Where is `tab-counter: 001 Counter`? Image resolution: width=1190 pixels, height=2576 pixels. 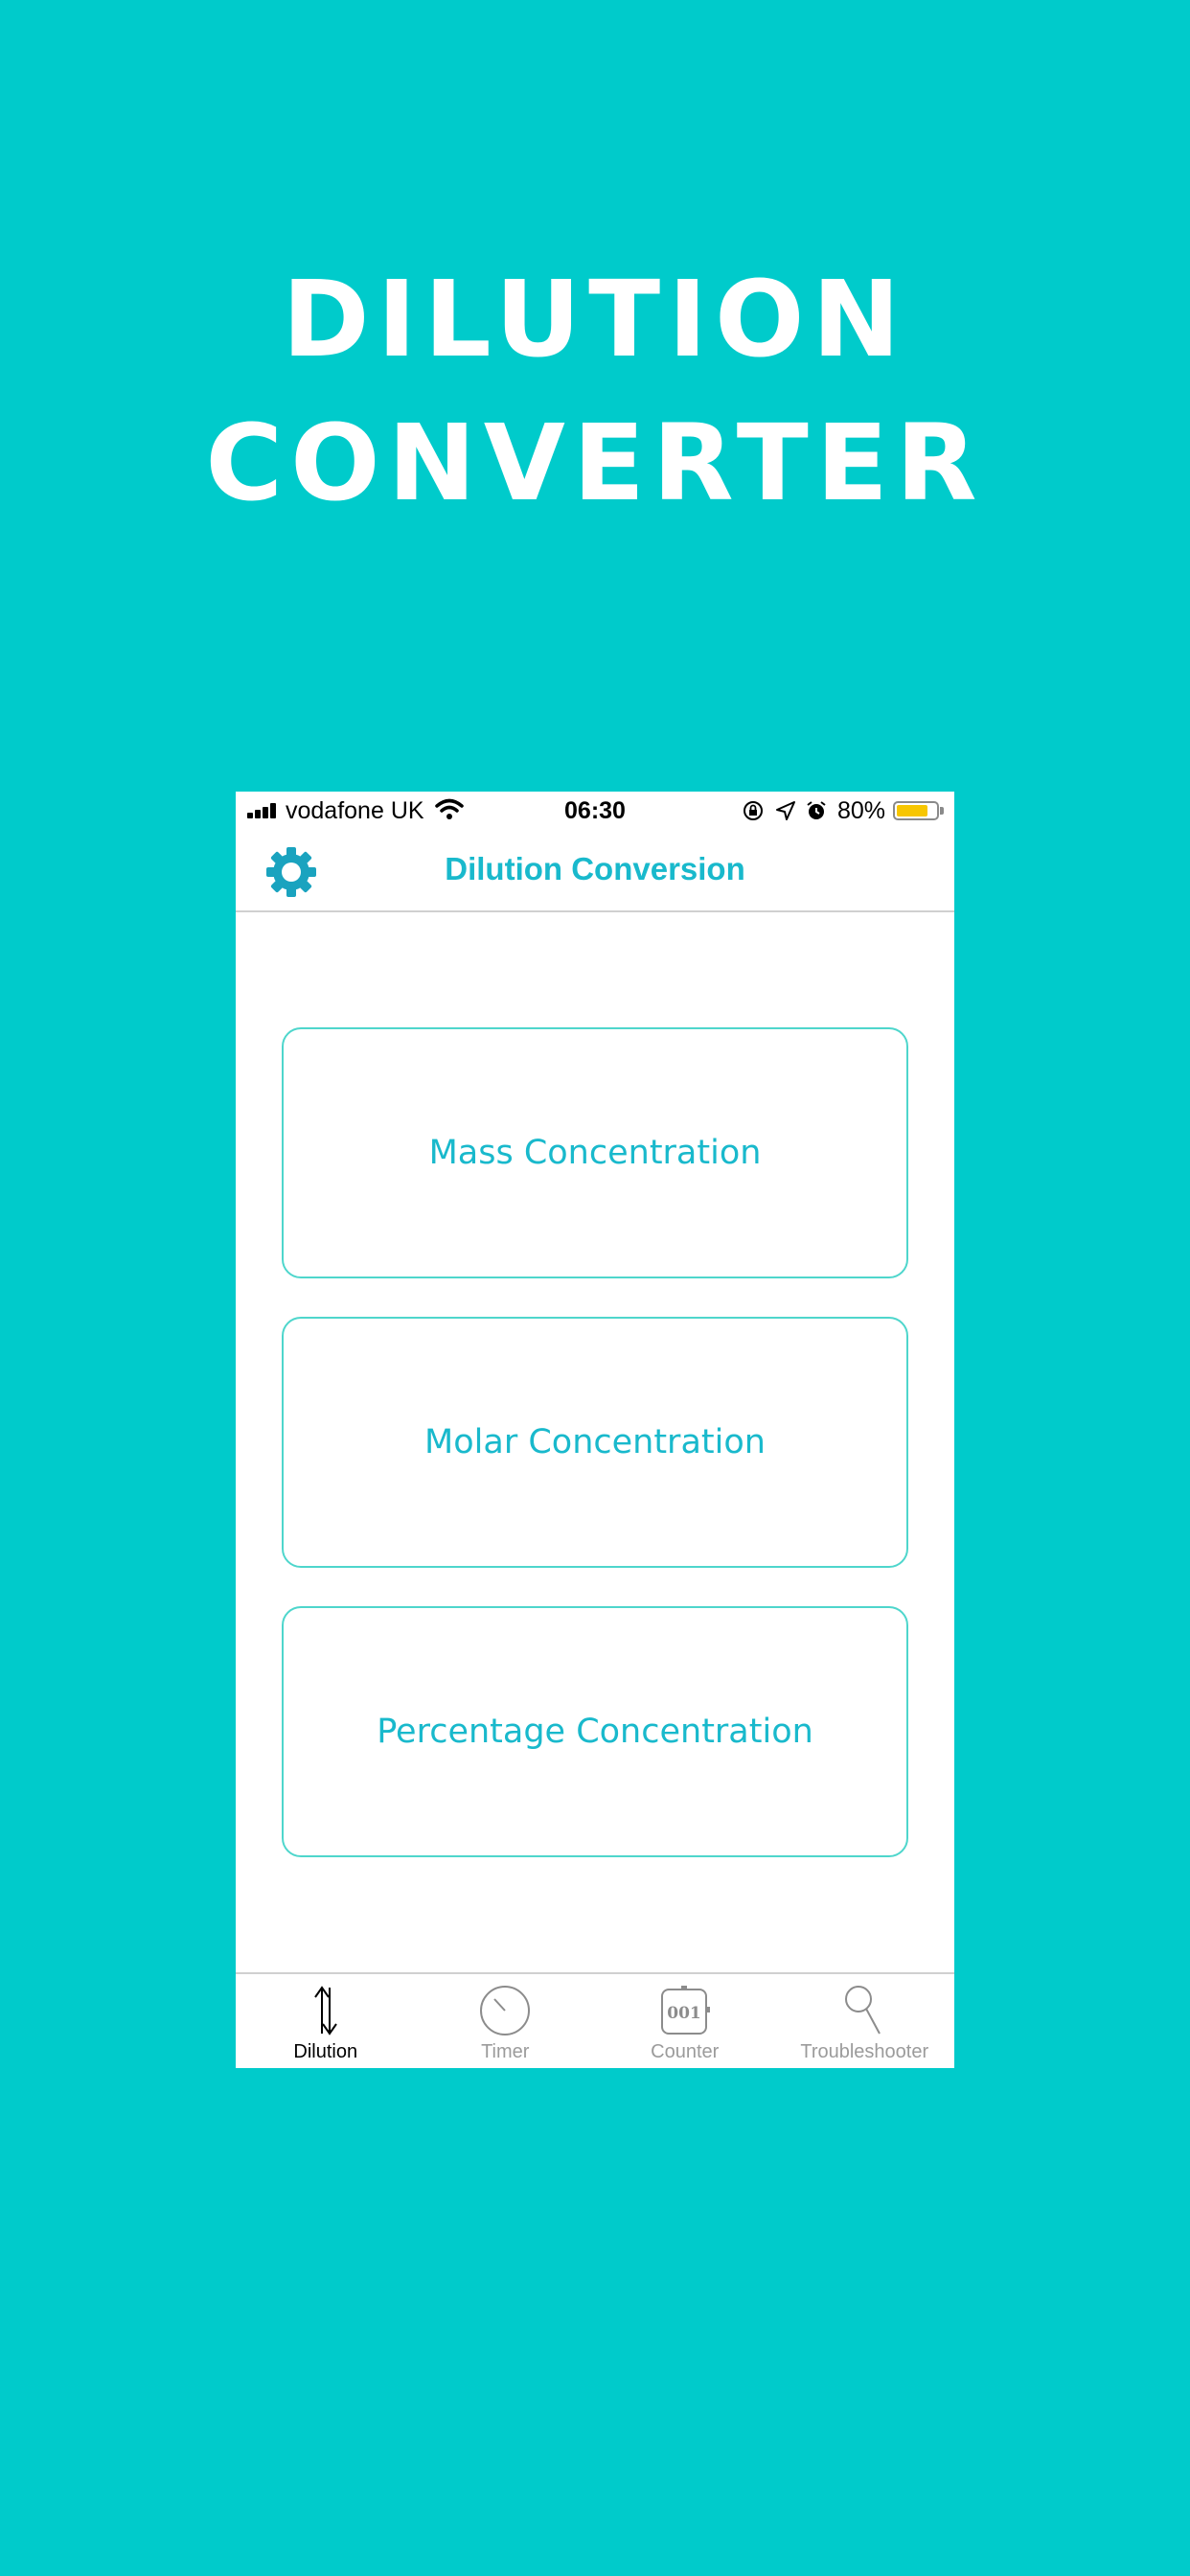
tab-counter: 001 Counter is located at coordinates (685, 2021).